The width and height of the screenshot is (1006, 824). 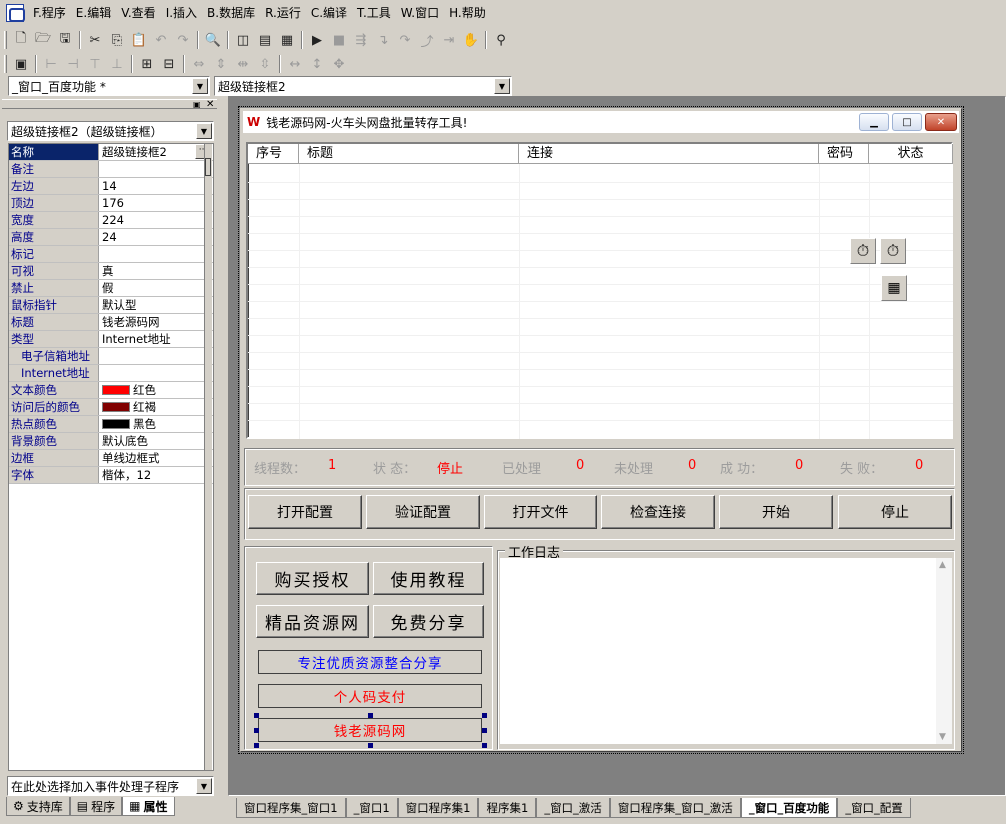 What do you see at coordinates (283, 13) in the screenshot?
I see `menu-run: R.运行` at bounding box center [283, 13].